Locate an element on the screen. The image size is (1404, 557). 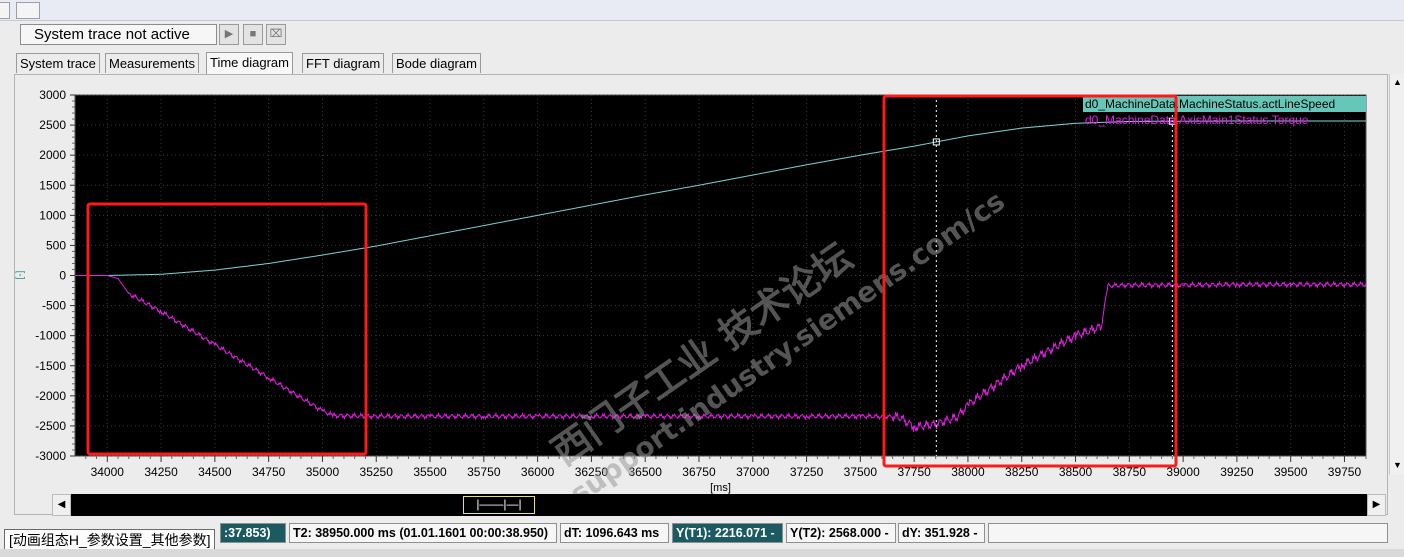
x-tick-label: 34000 is located at coordinates (108, 472).